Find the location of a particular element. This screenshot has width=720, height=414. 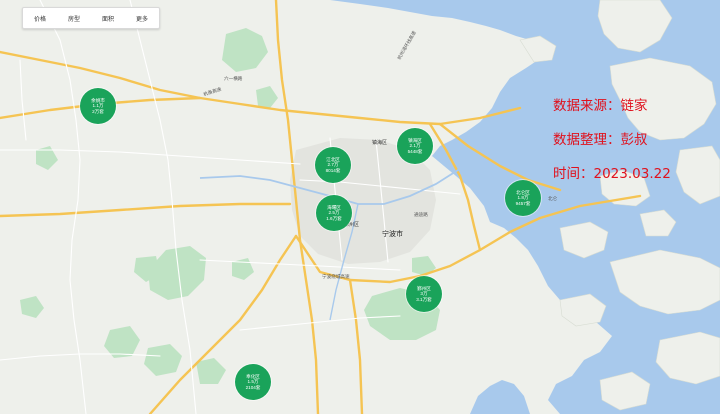

data-editor-text: 数据整理：彭叔 is located at coordinates (600, 140).